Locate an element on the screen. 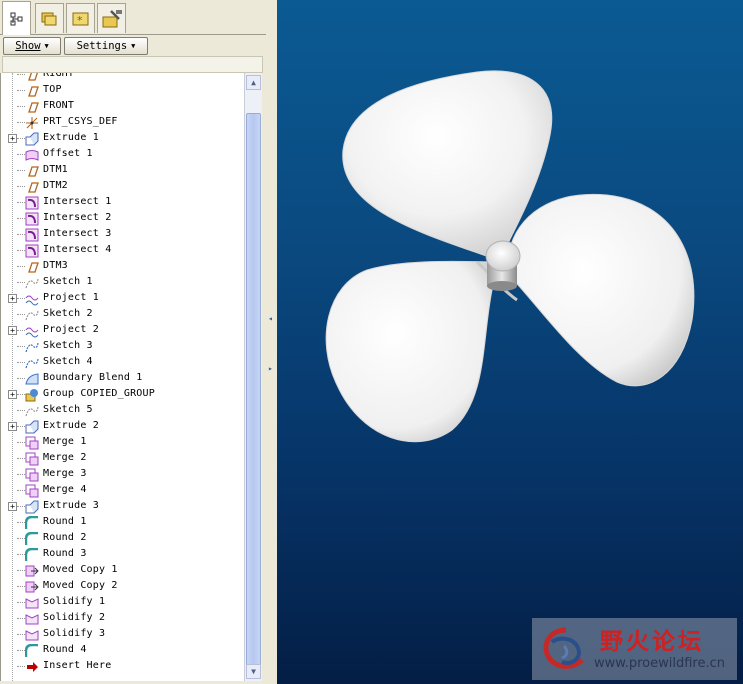 The width and height of the screenshot is (743, 684). tree-item: + Extrude 3 is located at coordinates (123, 507).